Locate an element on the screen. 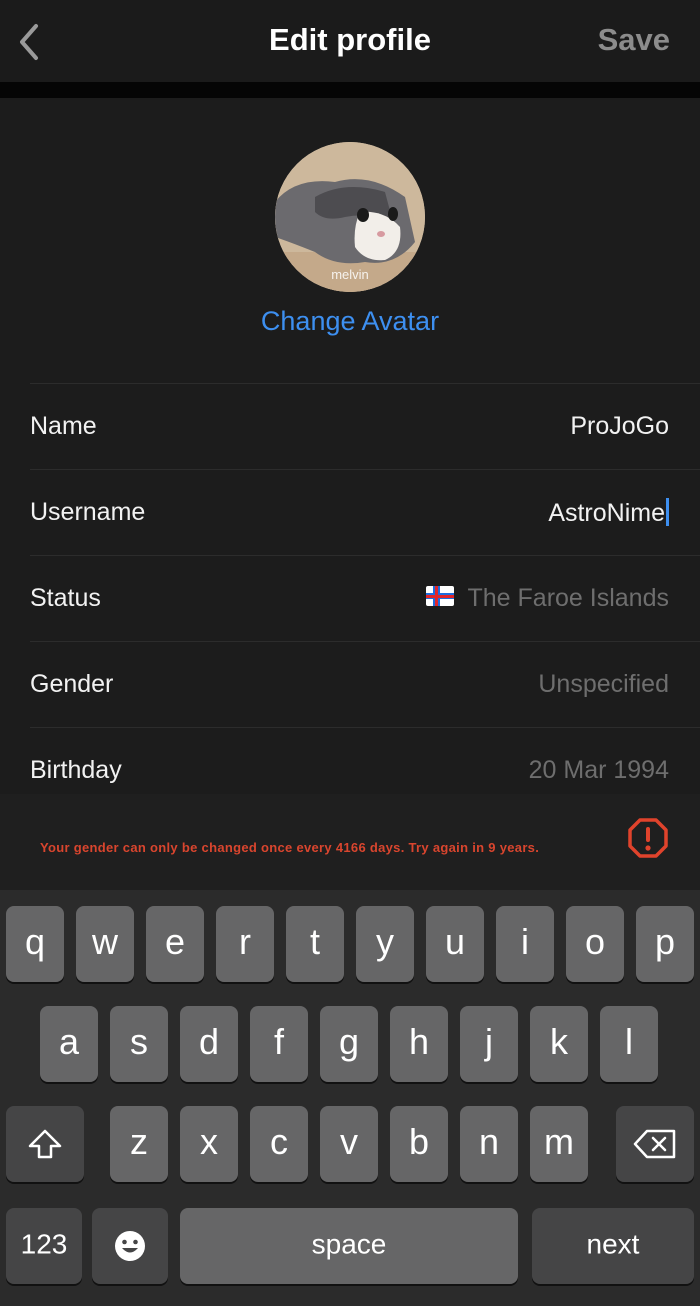  birthday-label: Birthday is located at coordinates (76, 770).